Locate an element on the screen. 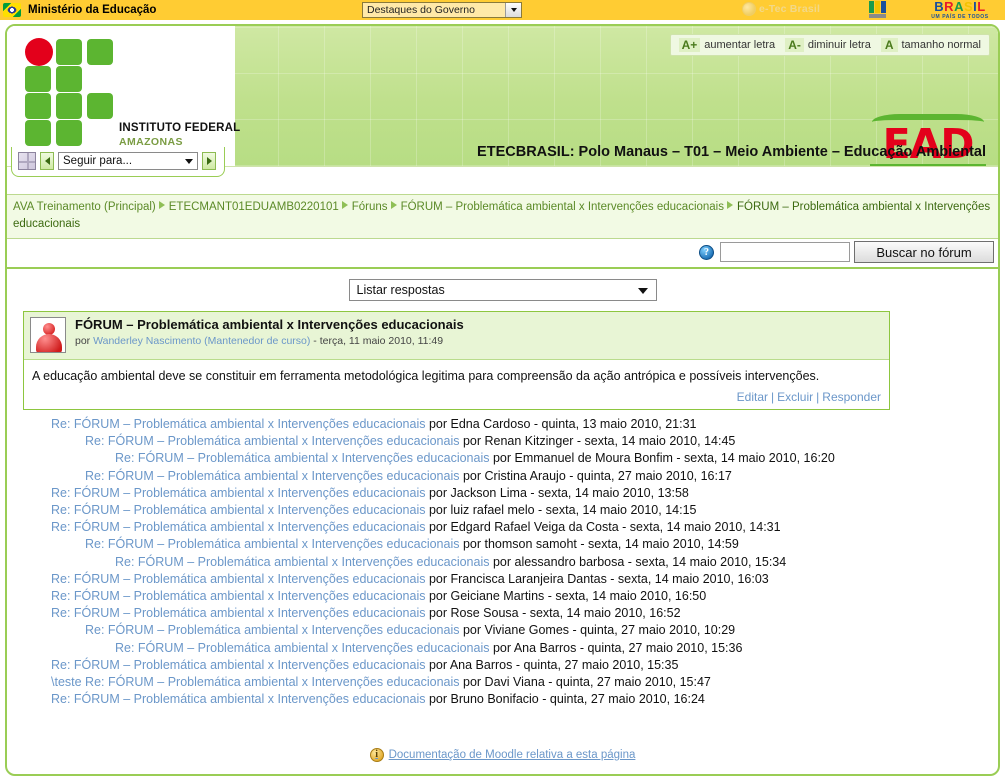 The image size is (1005, 780). reply-date: - quinta, 27 maio 2010, 15:47 is located at coordinates (627, 682).